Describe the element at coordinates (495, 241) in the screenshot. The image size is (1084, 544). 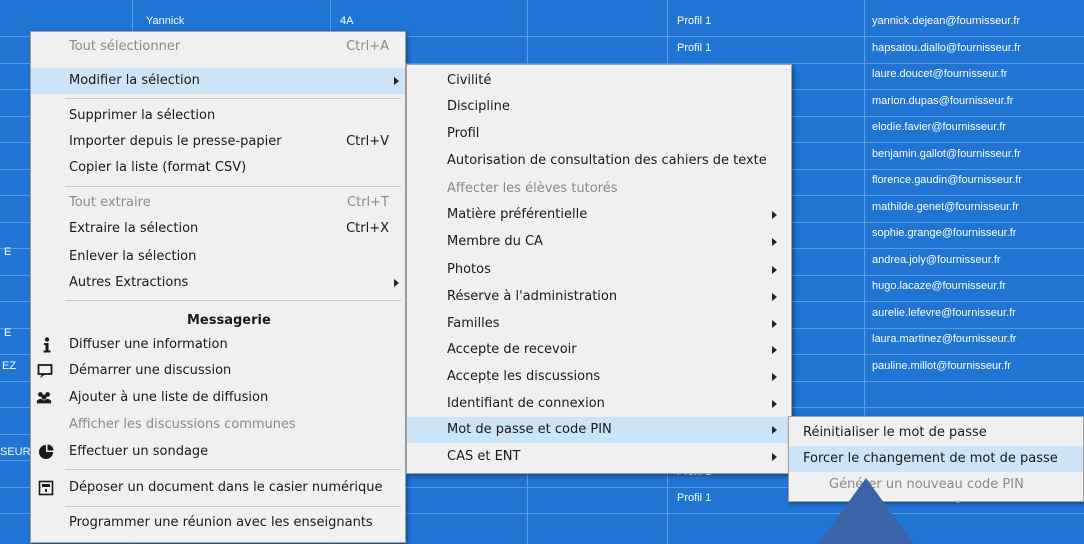
I see `menu-item-label: Membre du CA` at that location.